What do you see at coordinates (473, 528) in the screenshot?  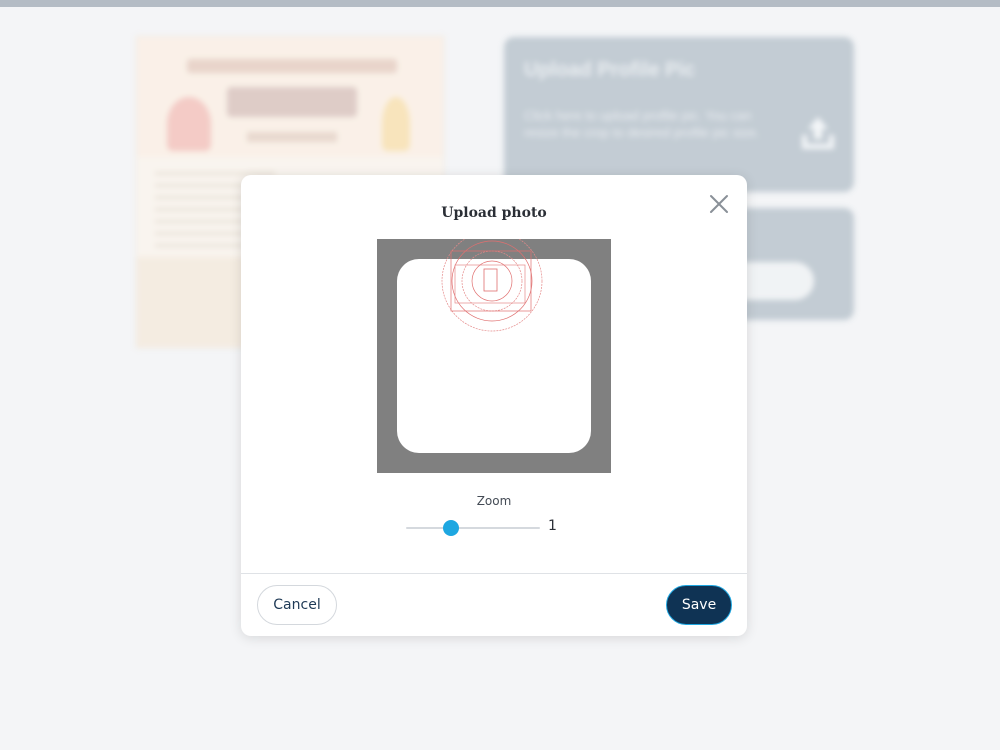 I see `zoom-slider-track` at bounding box center [473, 528].